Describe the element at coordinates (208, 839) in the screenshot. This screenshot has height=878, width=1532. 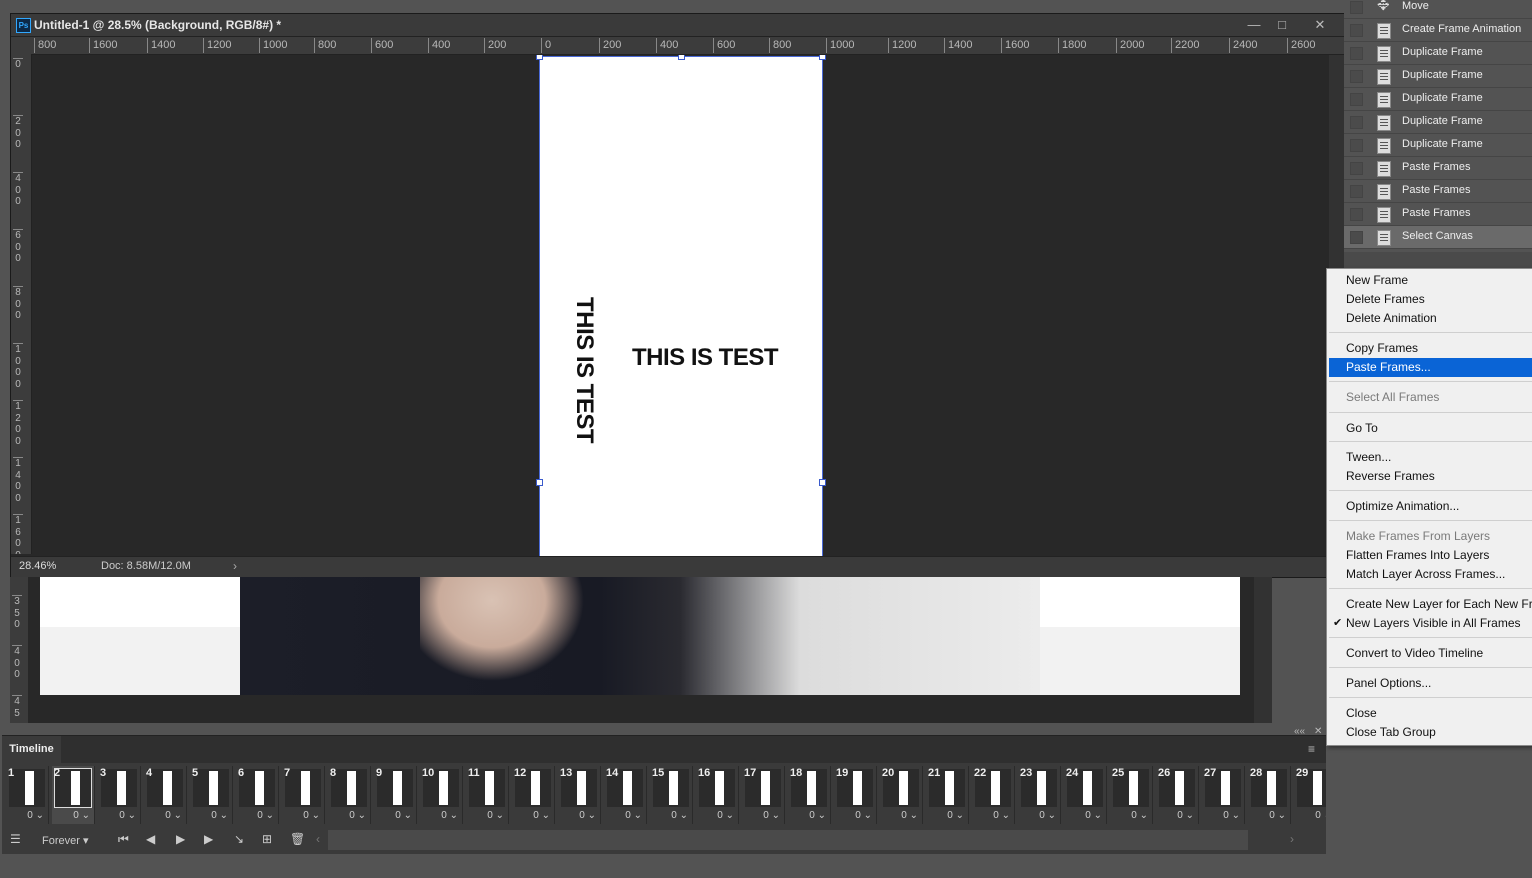
I see `next-frame-icon: ▶` at that location.